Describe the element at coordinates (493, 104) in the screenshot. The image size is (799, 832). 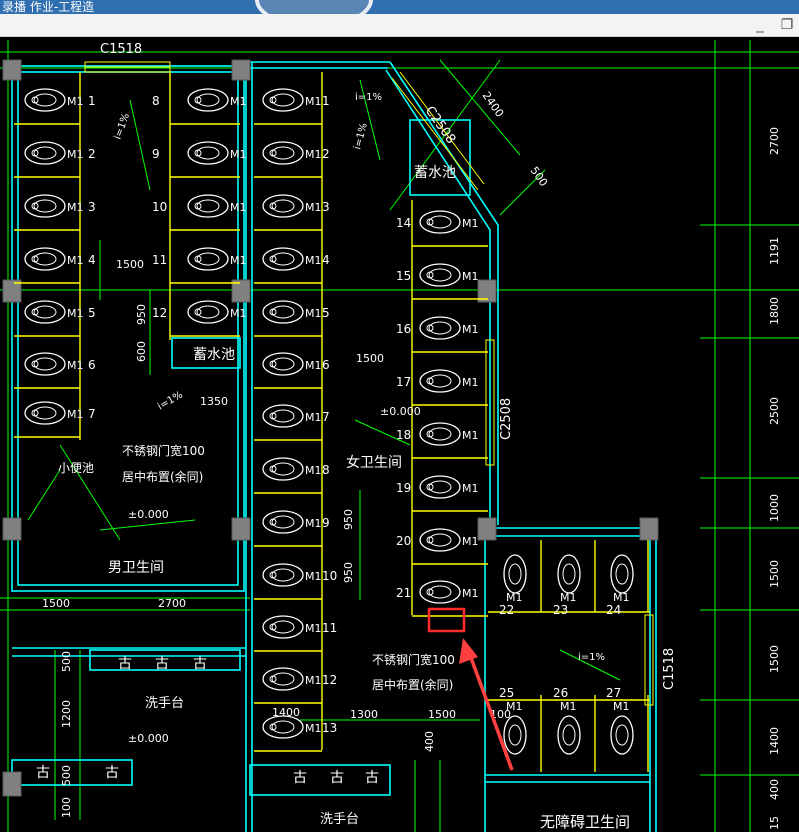
I see `dim-text: 2400` at that location.